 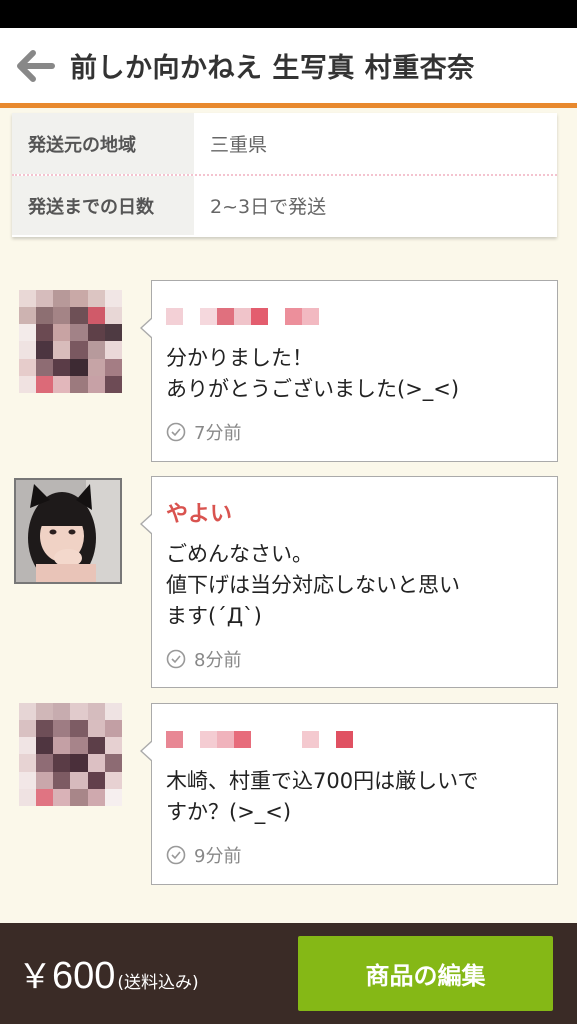 I want to click on info-row-days: 発送までの日数 2~3日で発送, so click(x=284, y=204).